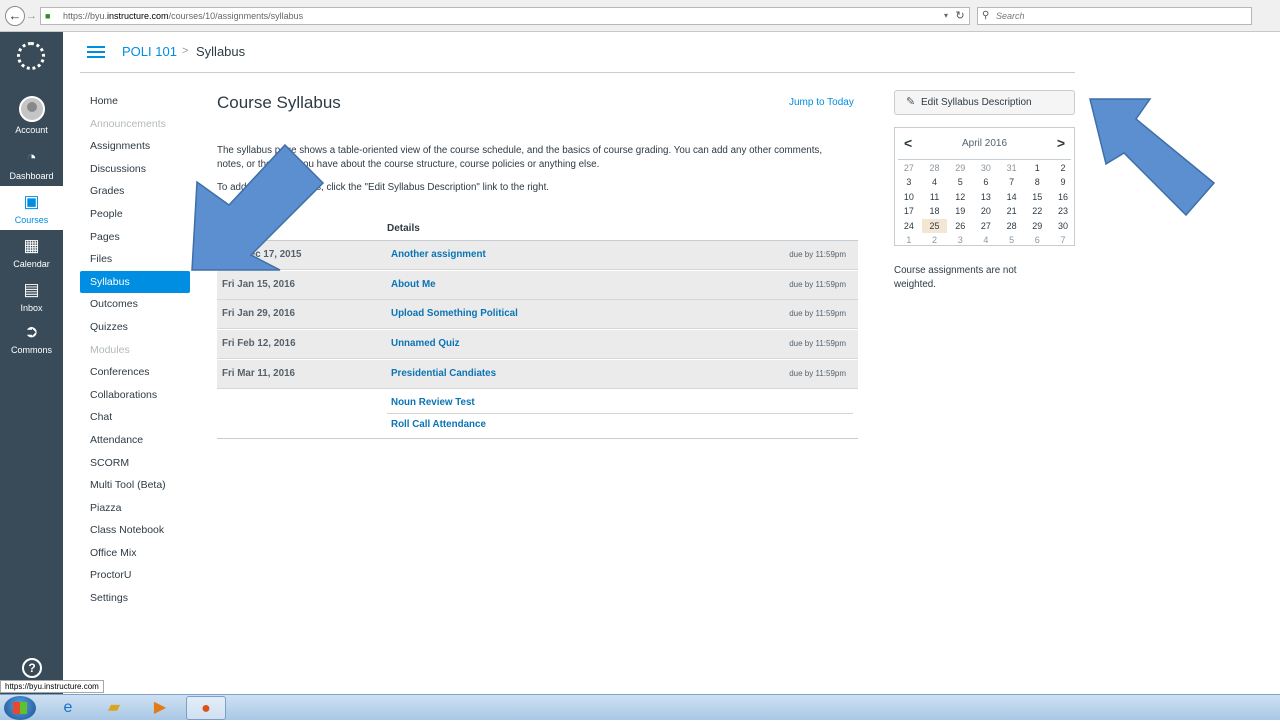 The height and width of the screenshot is (721, 1280). What do you see at coordinates (438, 424) in the screenshot?
I see `assignment-link: Roll Call Attendance` at bounding box center [438, 424].